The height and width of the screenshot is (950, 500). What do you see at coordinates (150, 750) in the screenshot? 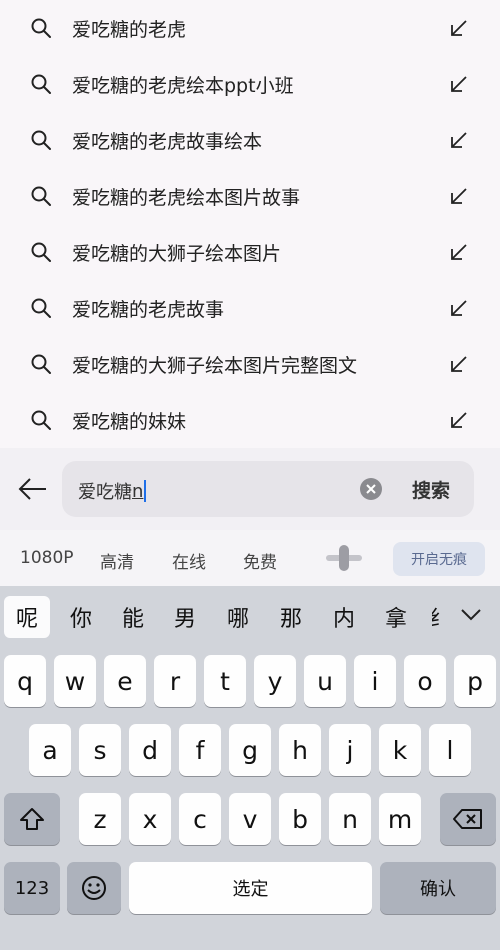
I see `key-d: d` at bounding box center [150, 750].